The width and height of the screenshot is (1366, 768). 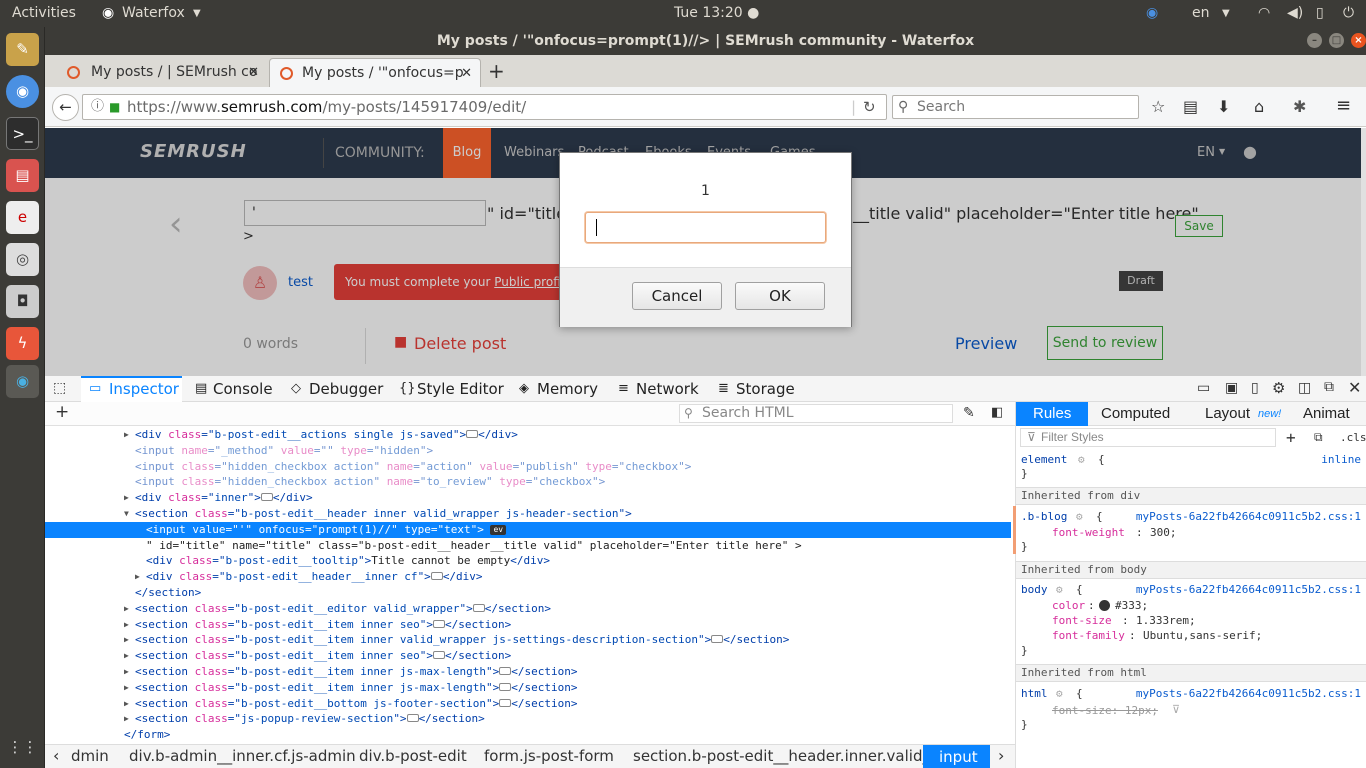 What do you see at coordinates (1152, 13) in the screenshot?
I see `chrome-tray-icon: ◉` at bounding box center [1152, 13].